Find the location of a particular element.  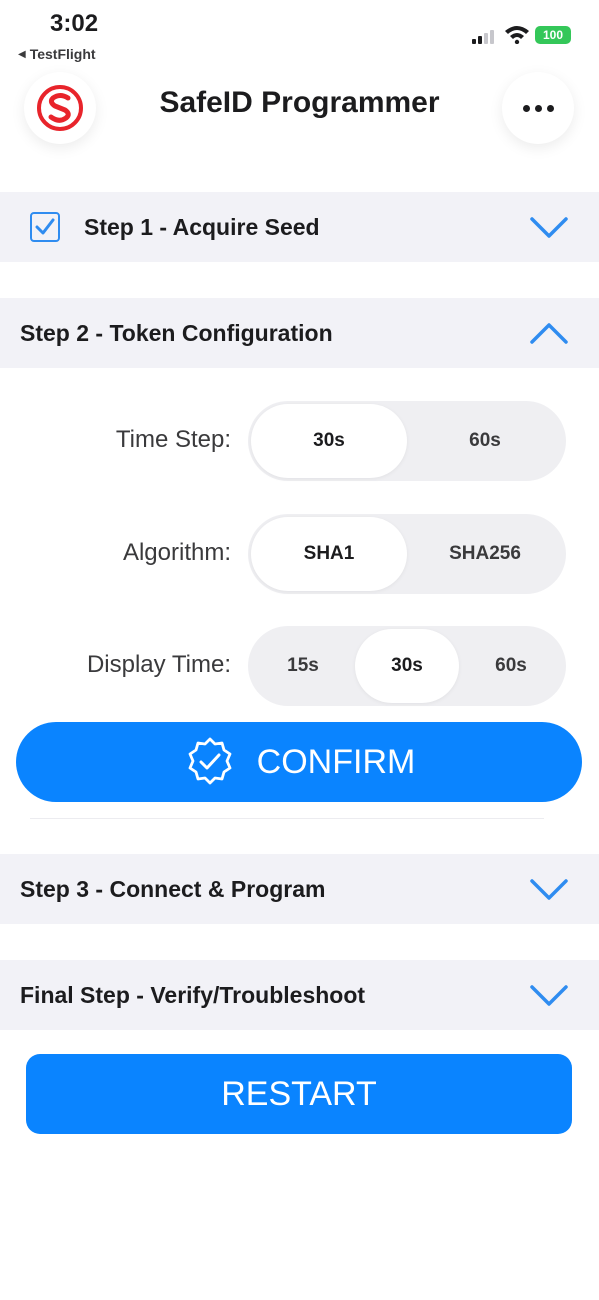

time-step-segmented-control: 30s 60s is located at coordinates (407, 441).